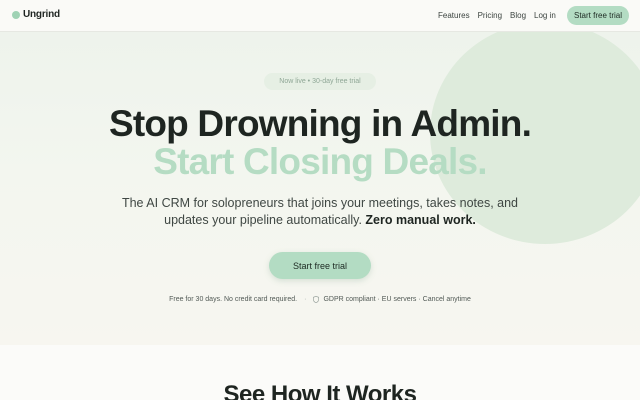  I want to click on brand-dot-icon, so click(16, 14).